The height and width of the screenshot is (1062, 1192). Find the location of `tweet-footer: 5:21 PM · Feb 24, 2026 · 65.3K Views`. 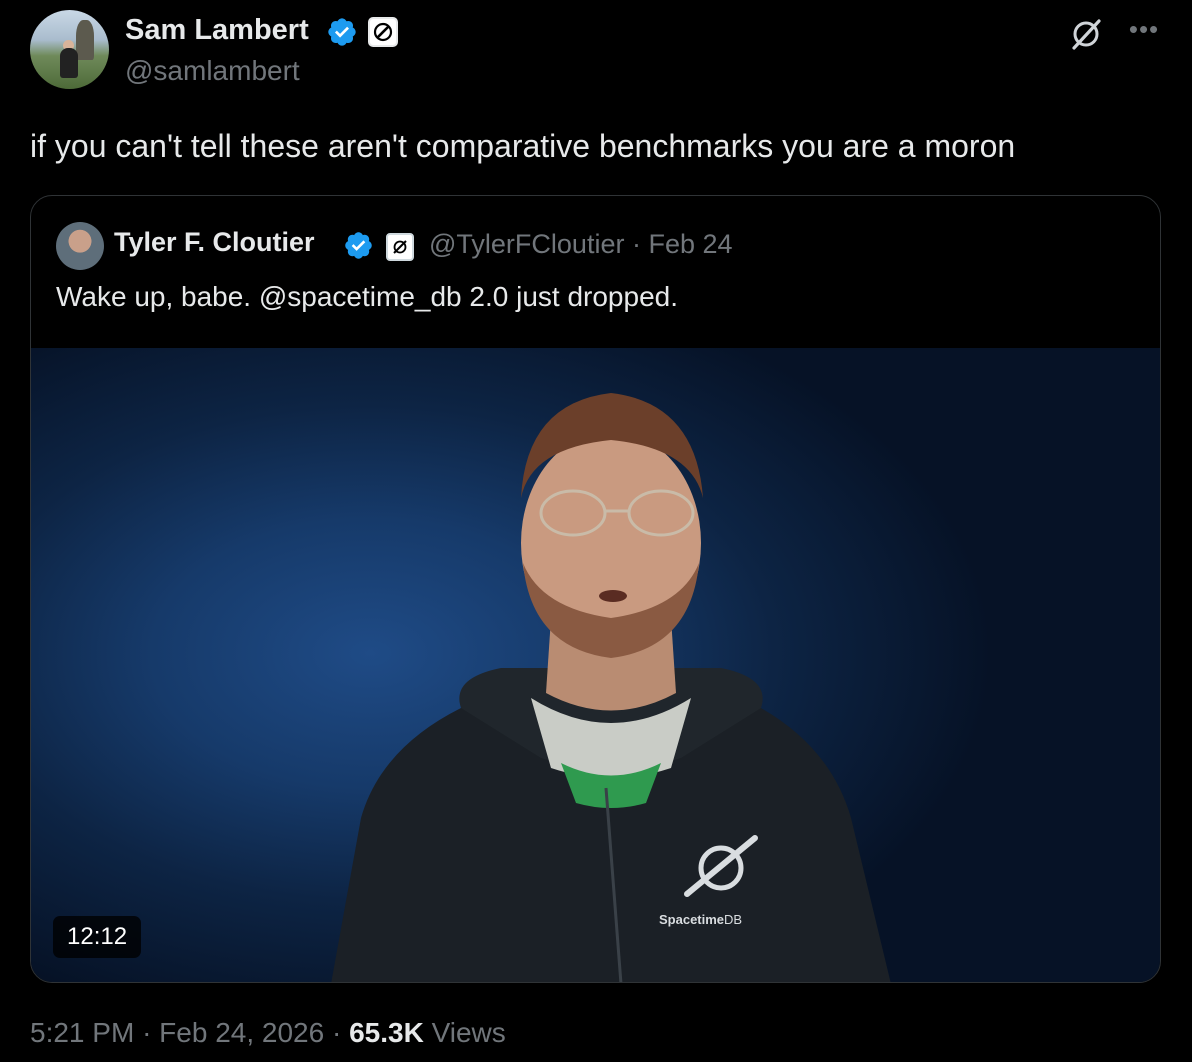

tweet-footer: 5:21 PM · Feb 24, 2026 · 65.3K Views is located at coordinates (268, 1033).